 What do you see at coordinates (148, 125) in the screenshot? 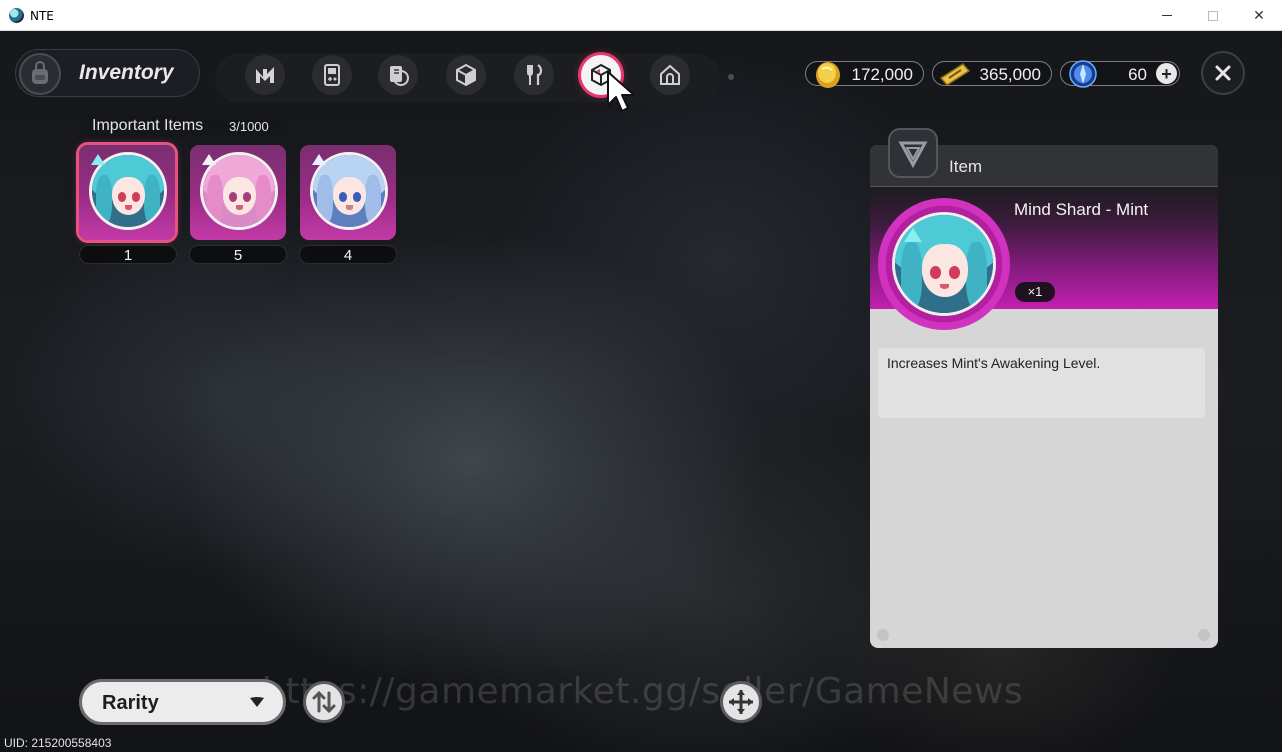
I see `section-title: Important Items` at bounding box center [148, 125].